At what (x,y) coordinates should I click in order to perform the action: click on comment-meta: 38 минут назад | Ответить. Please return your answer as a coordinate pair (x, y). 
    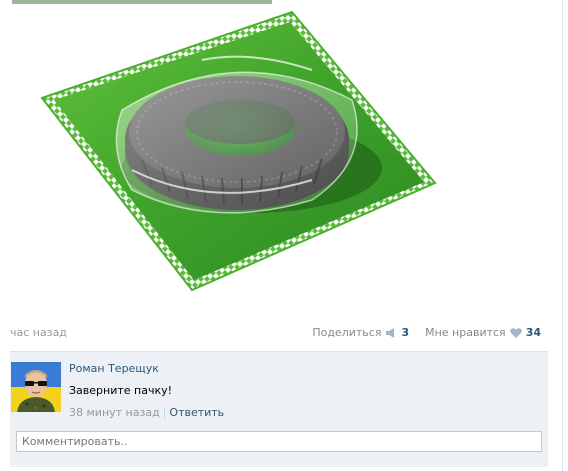
    Looking at the image, I should click on (146, 412).